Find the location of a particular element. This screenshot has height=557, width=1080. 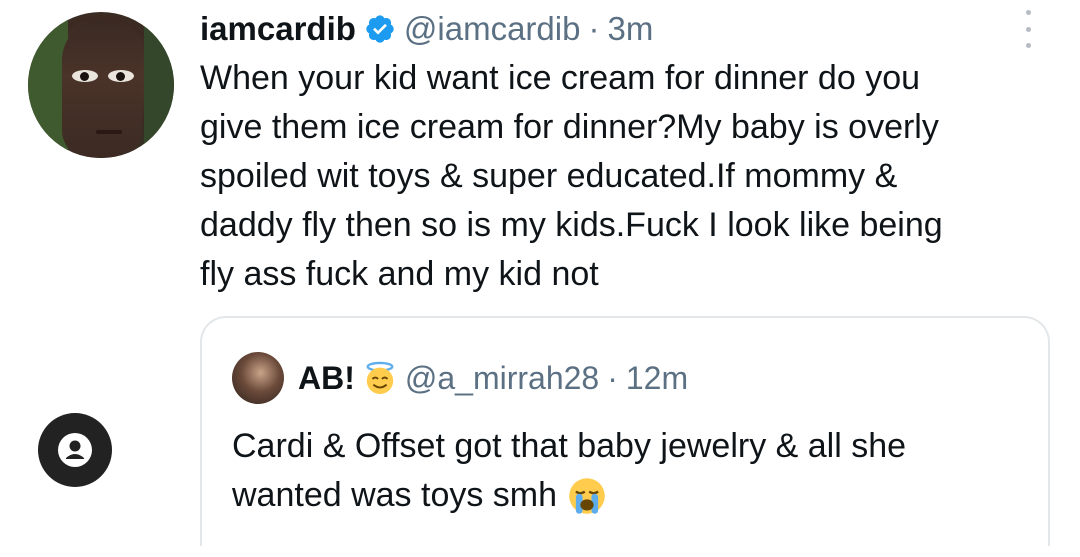

smiling-face-with-halo-icon is located at coordinates (380, 378).